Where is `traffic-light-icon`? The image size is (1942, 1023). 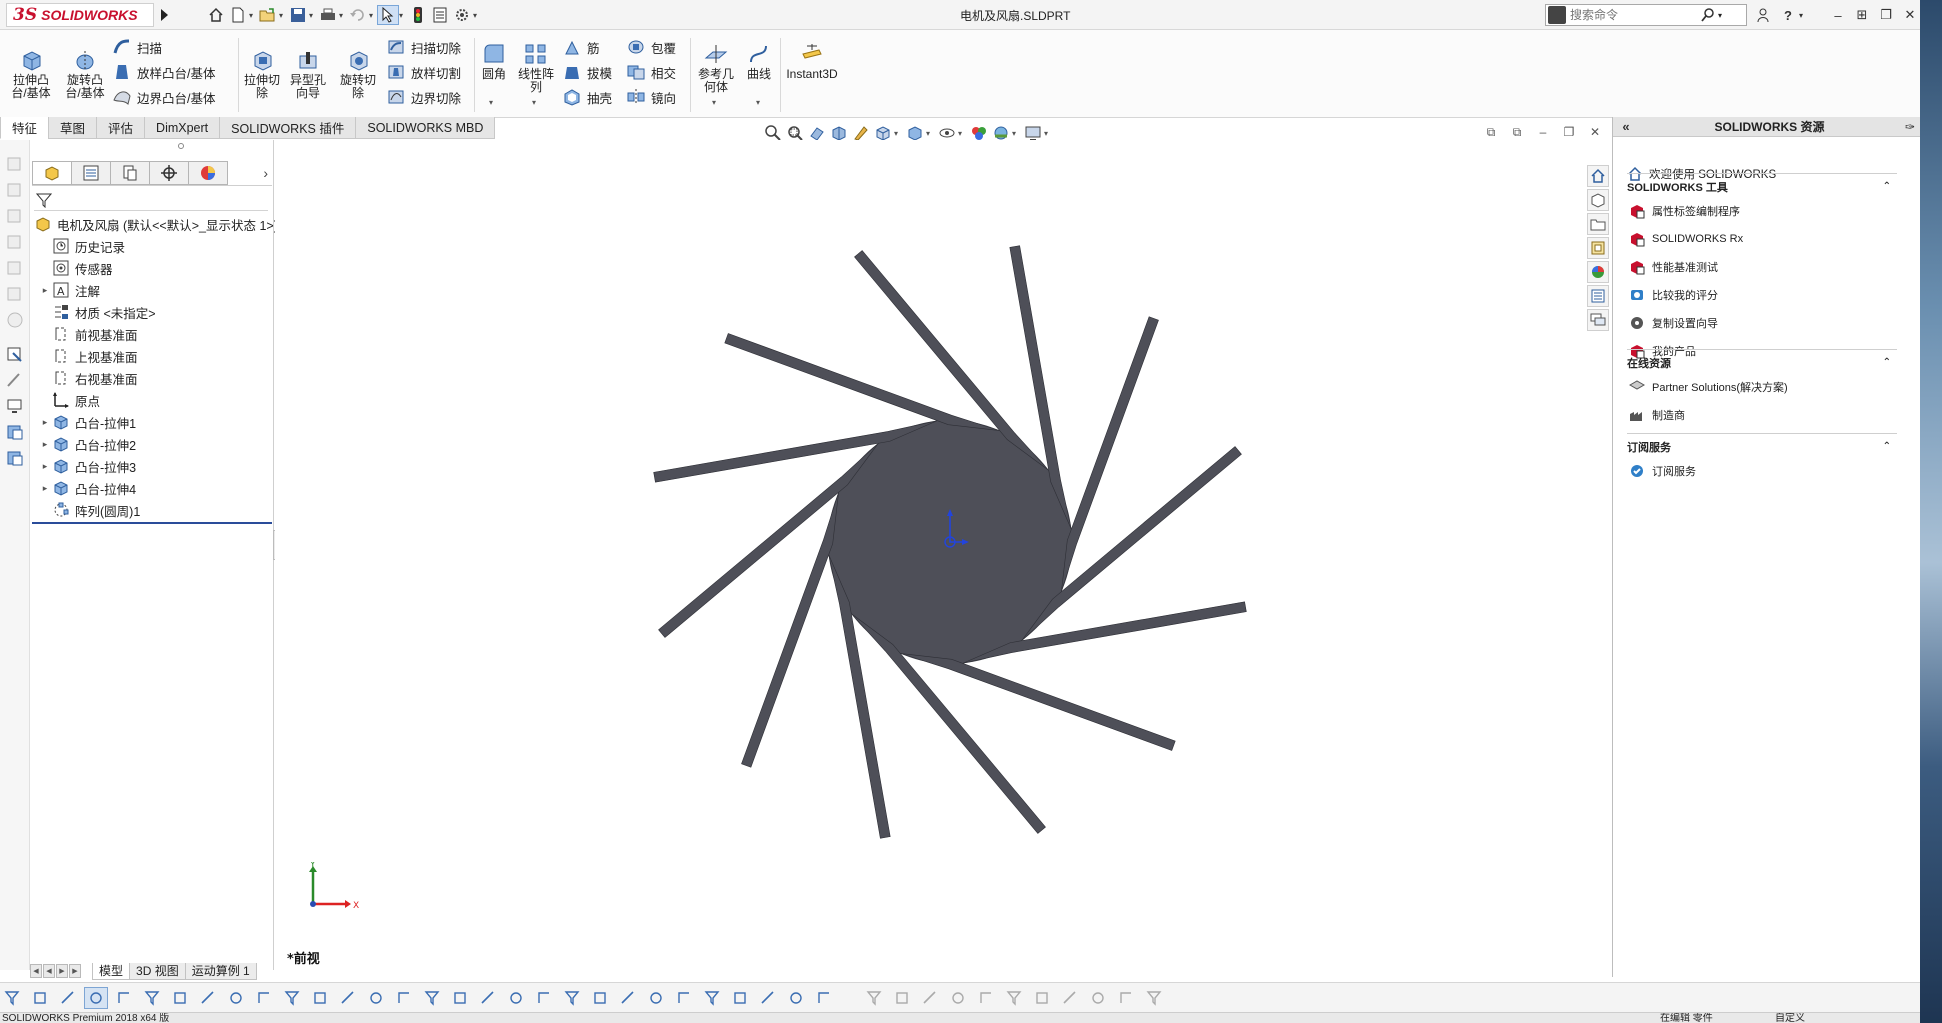
traffic-light-icon is located at coordinates (418, 15).